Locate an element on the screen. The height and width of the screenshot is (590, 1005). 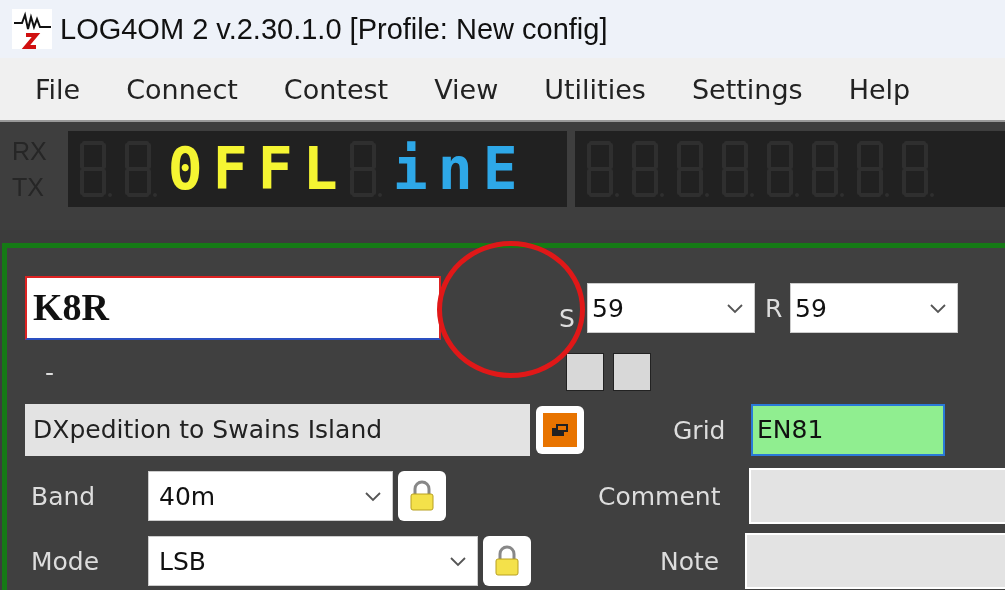
grid-field: EN81 is located at coordinates (848, 430).